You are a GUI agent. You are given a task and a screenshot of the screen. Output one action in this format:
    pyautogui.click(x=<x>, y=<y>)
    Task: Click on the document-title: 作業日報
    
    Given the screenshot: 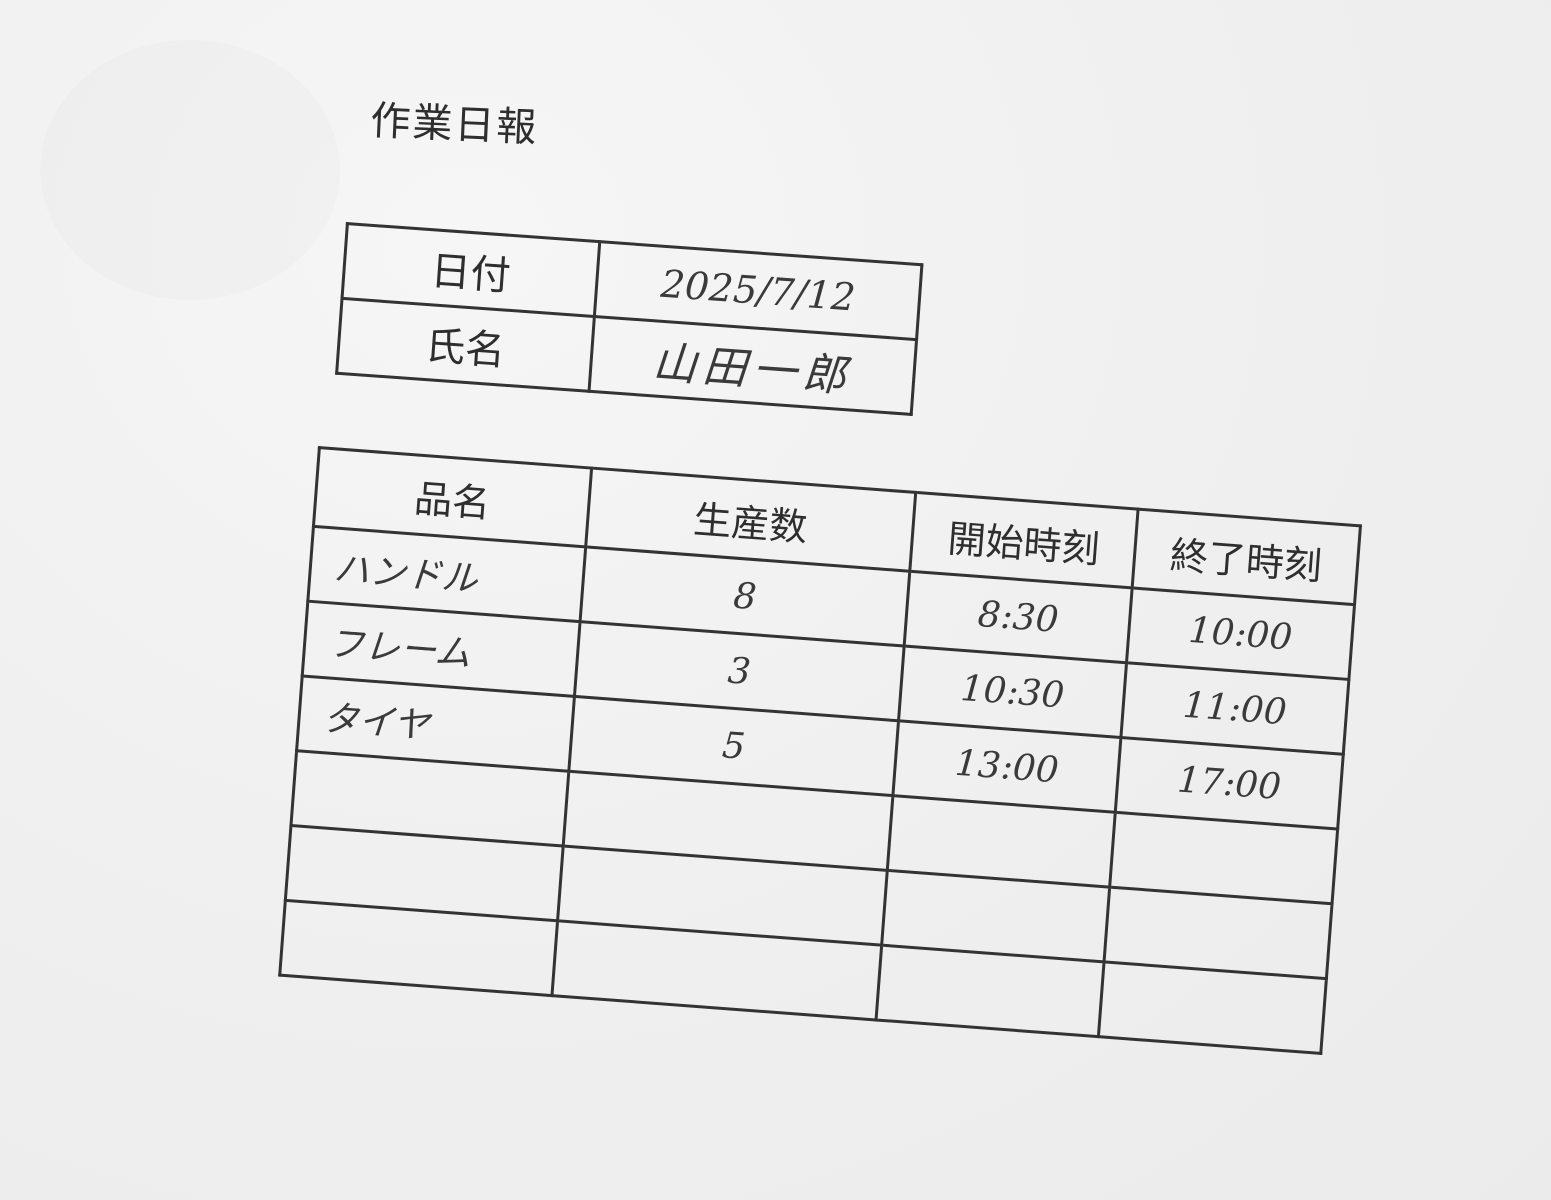 What is the action you would take?
    pyautogui.click(x=454, y=124)
    